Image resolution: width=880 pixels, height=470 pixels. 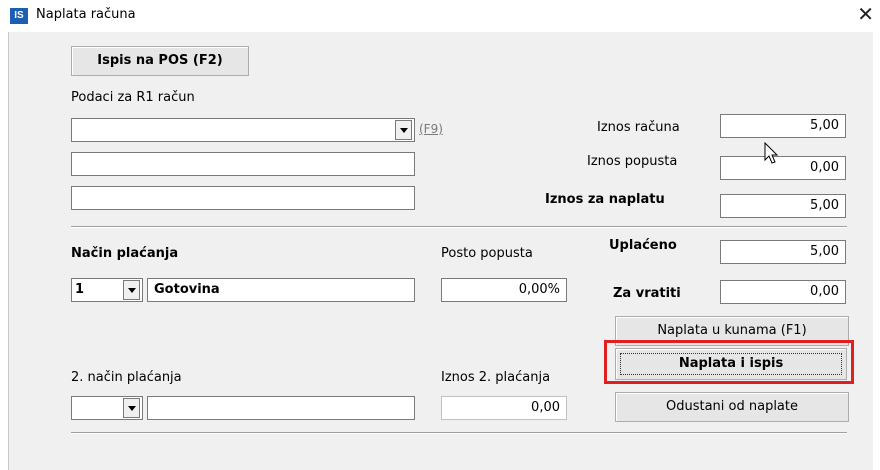 I want to click on r1-customer-combo, so click(x=243, y=130).